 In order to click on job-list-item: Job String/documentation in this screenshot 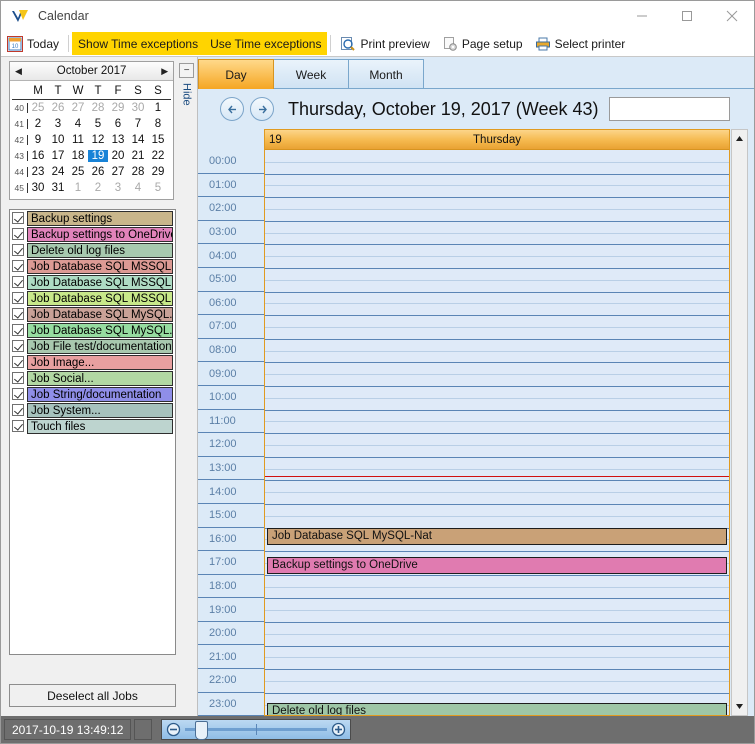, I will do `click(92, 394)`.